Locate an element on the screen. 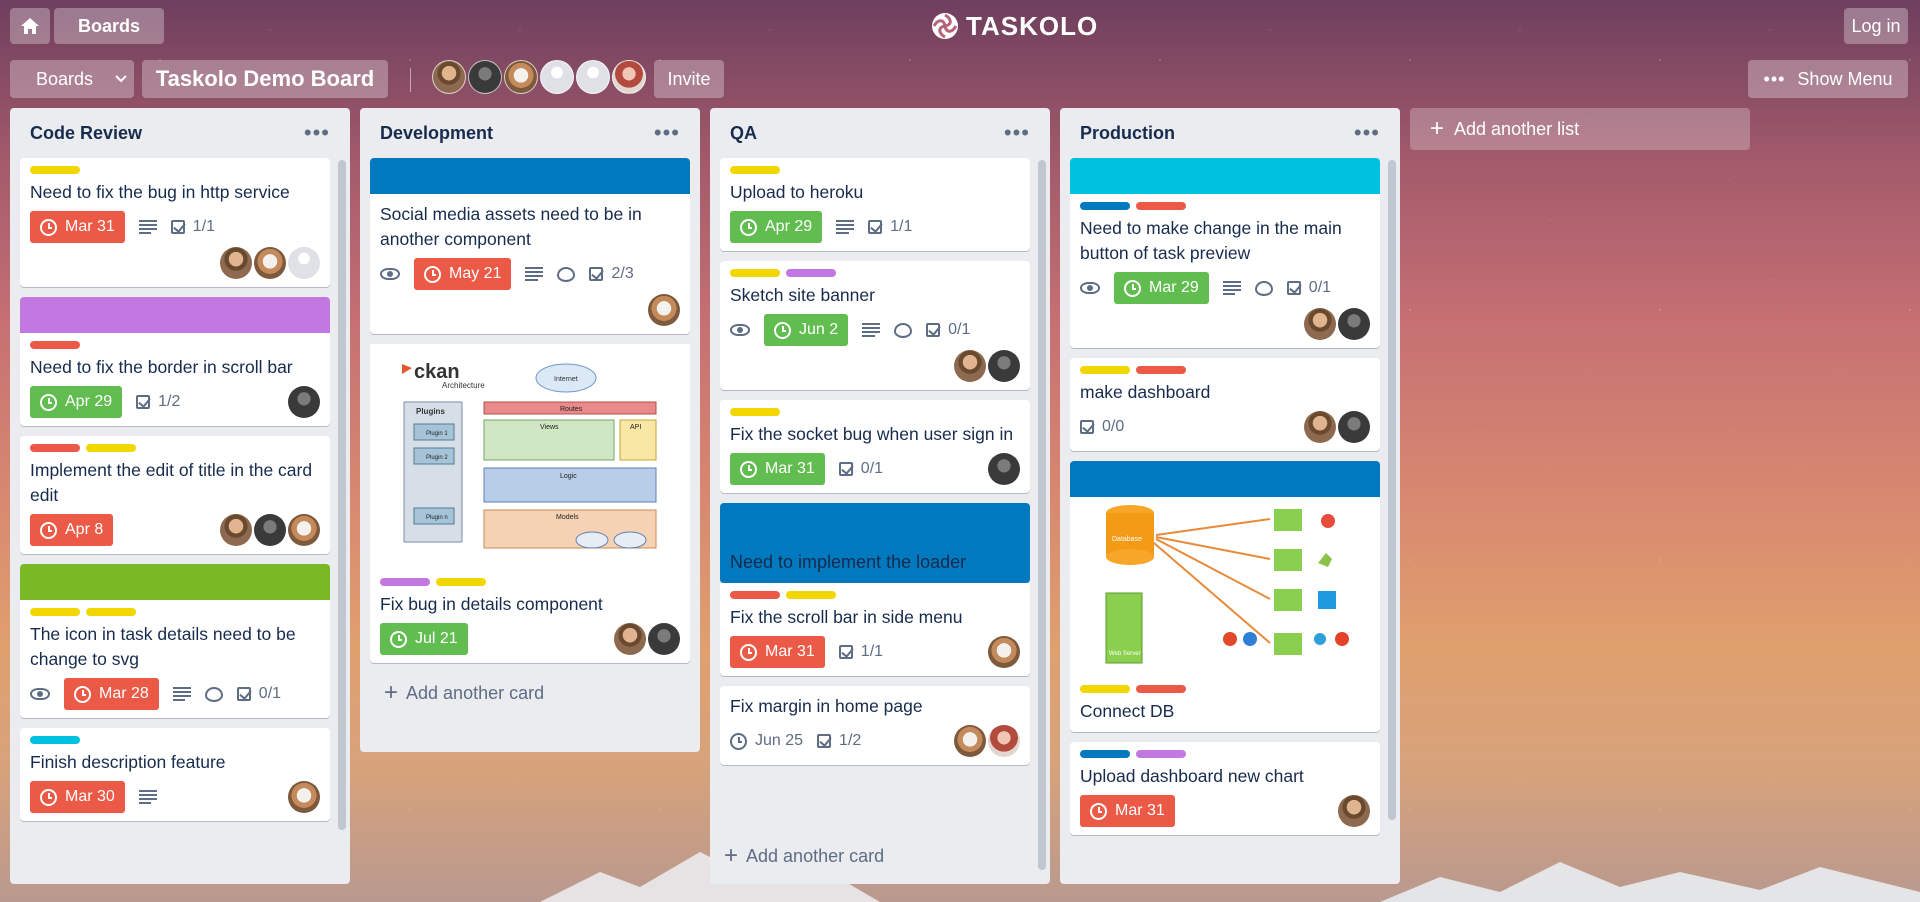  card: Upload dashboard new chart Mar 31 is located at coordinates (1225, 788).